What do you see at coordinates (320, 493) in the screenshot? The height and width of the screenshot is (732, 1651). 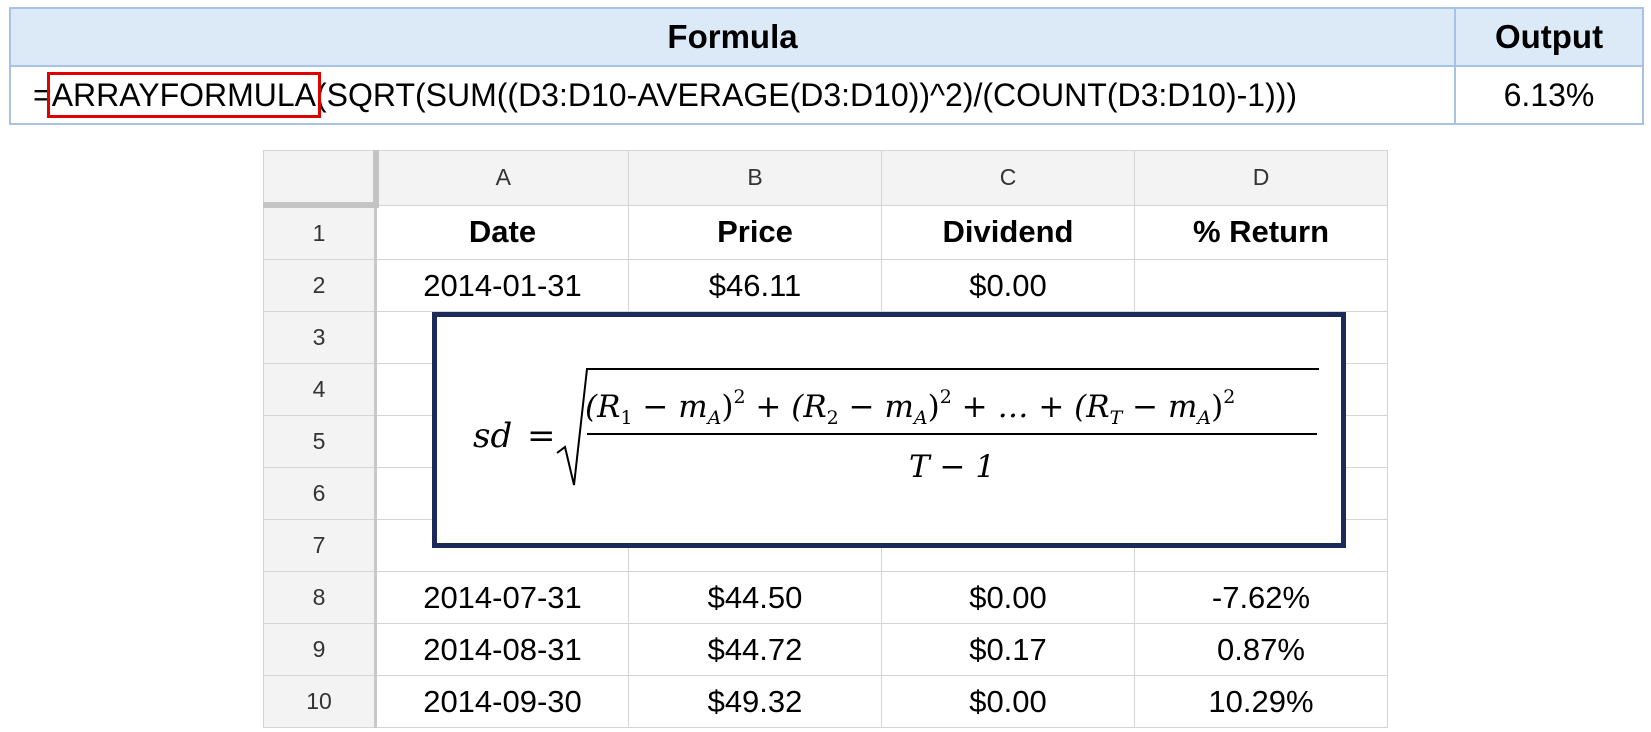 I see `row-number: 6` at bounding box center [320, 493].